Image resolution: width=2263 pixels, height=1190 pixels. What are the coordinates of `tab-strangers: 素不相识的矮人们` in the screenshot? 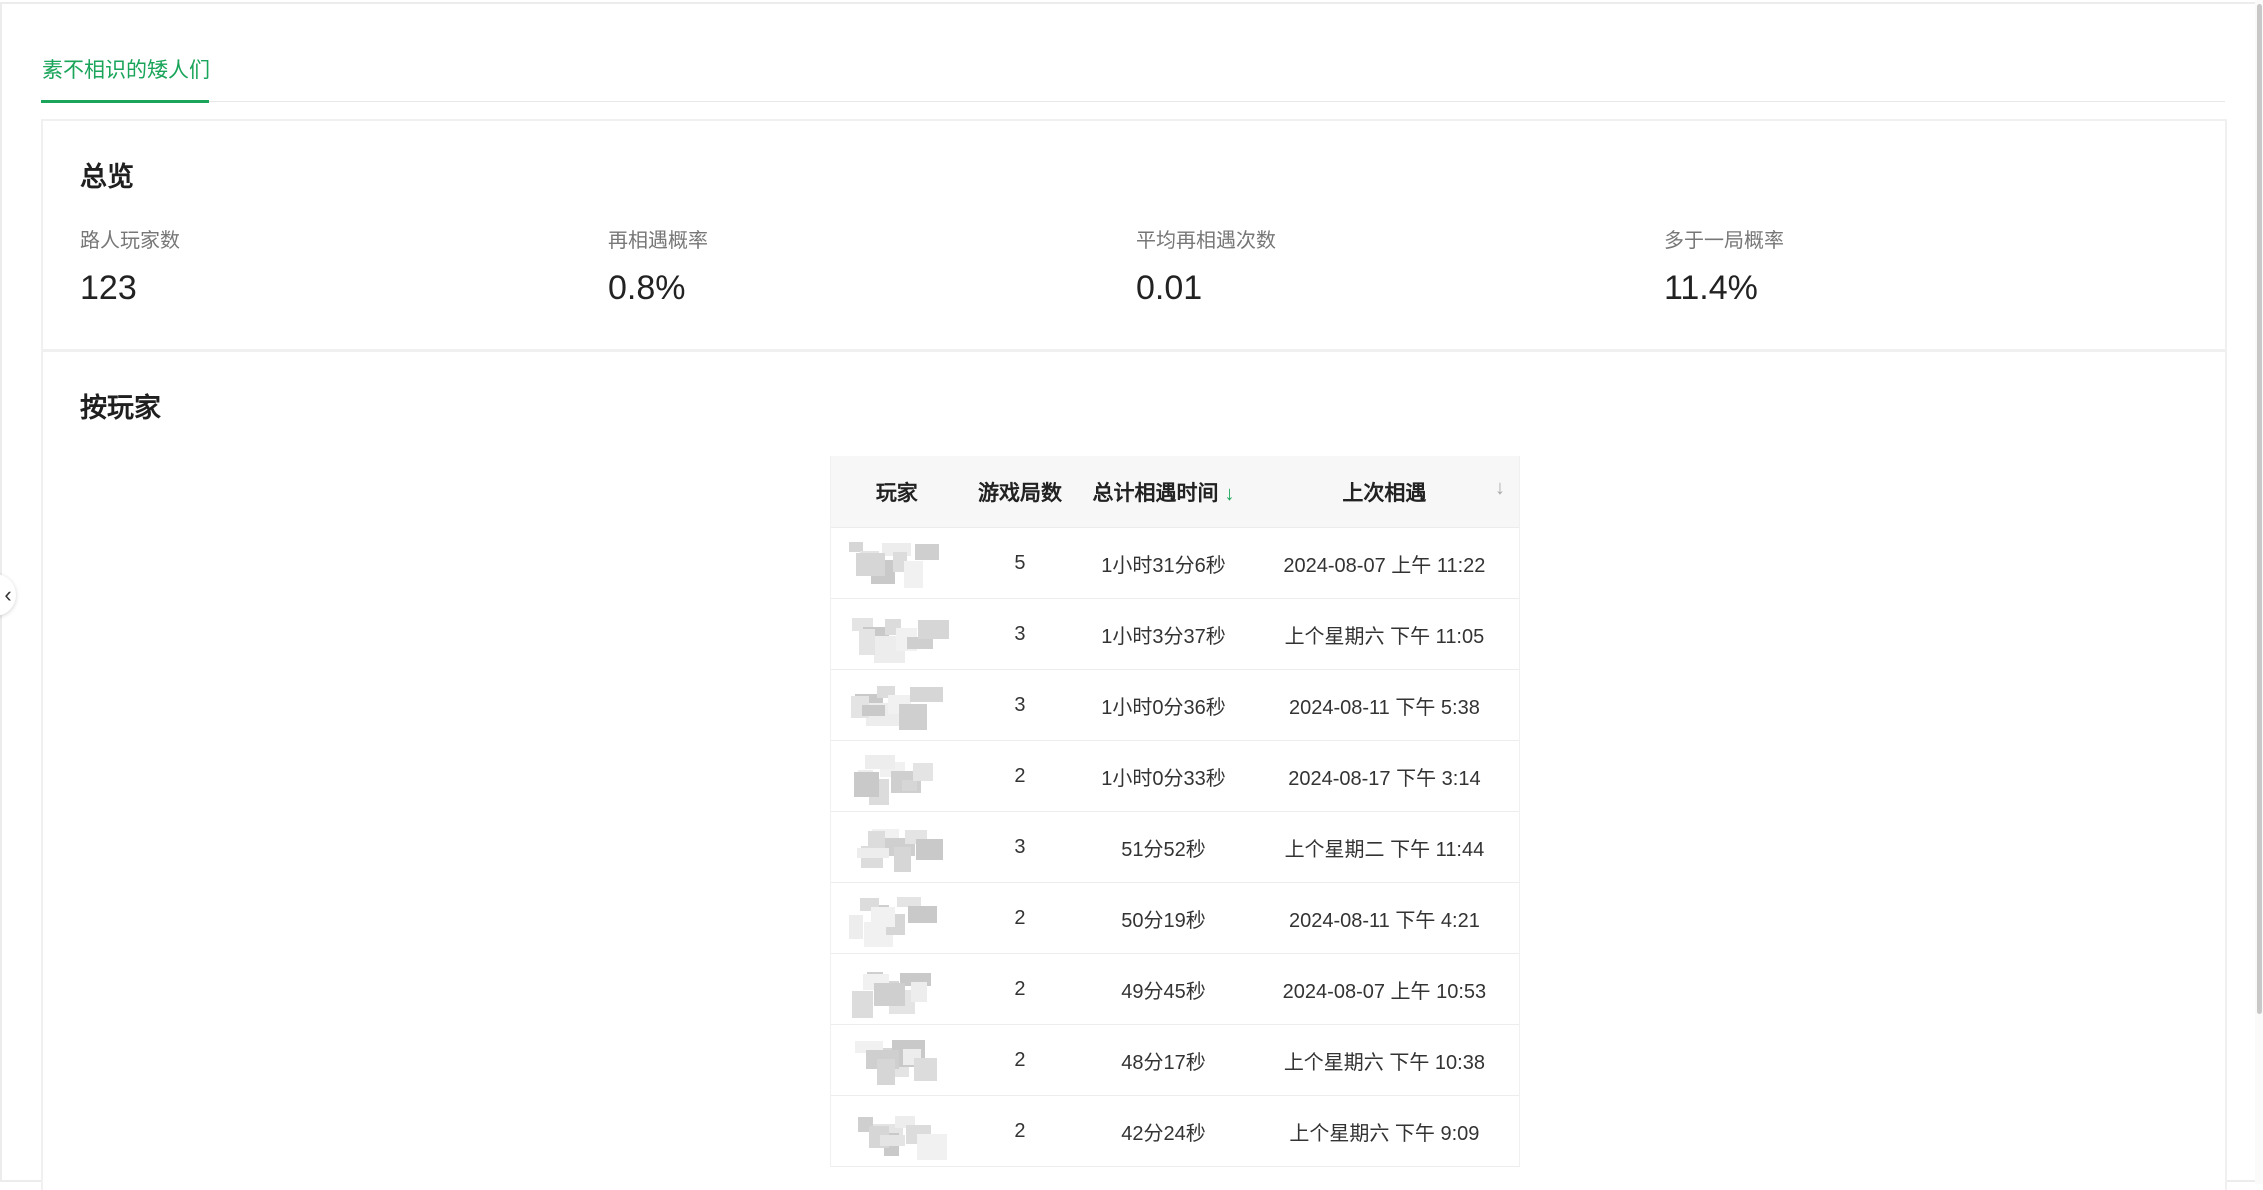 It's located at (126, 75).